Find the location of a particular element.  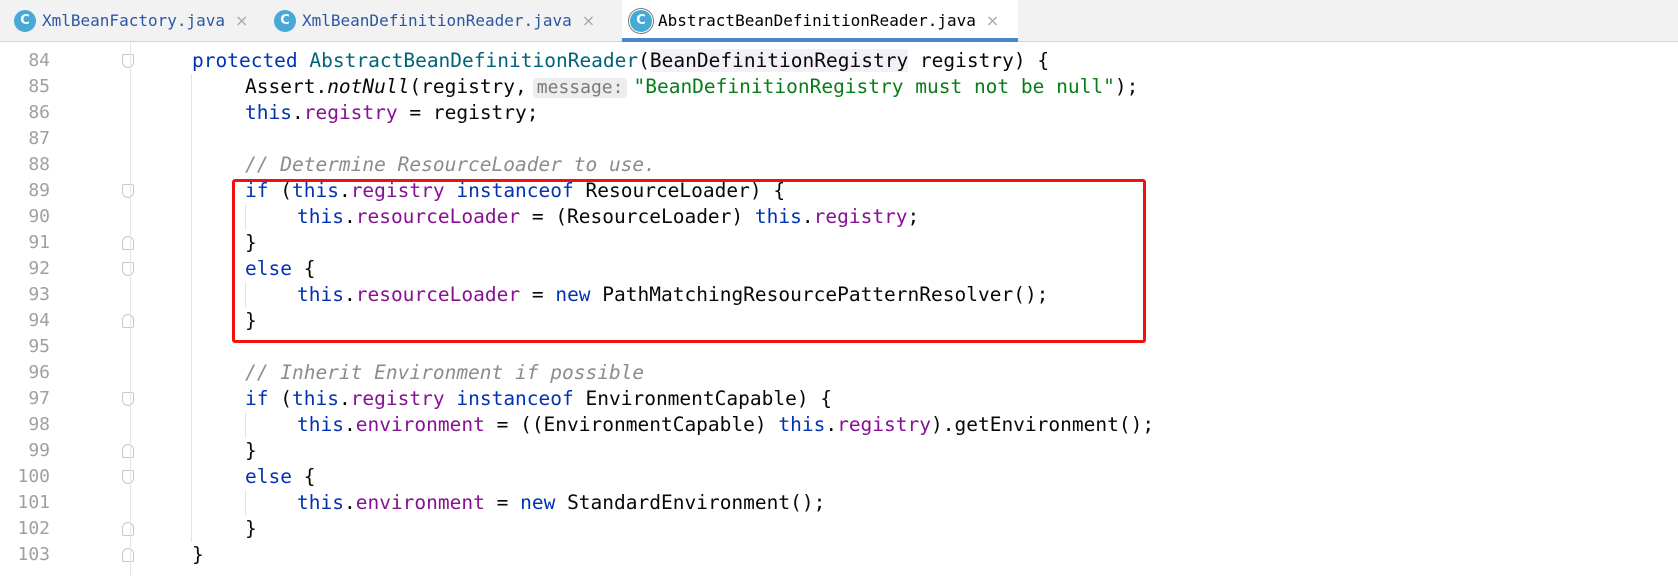

code-text: Assert. is located at coordinates (286, 86).